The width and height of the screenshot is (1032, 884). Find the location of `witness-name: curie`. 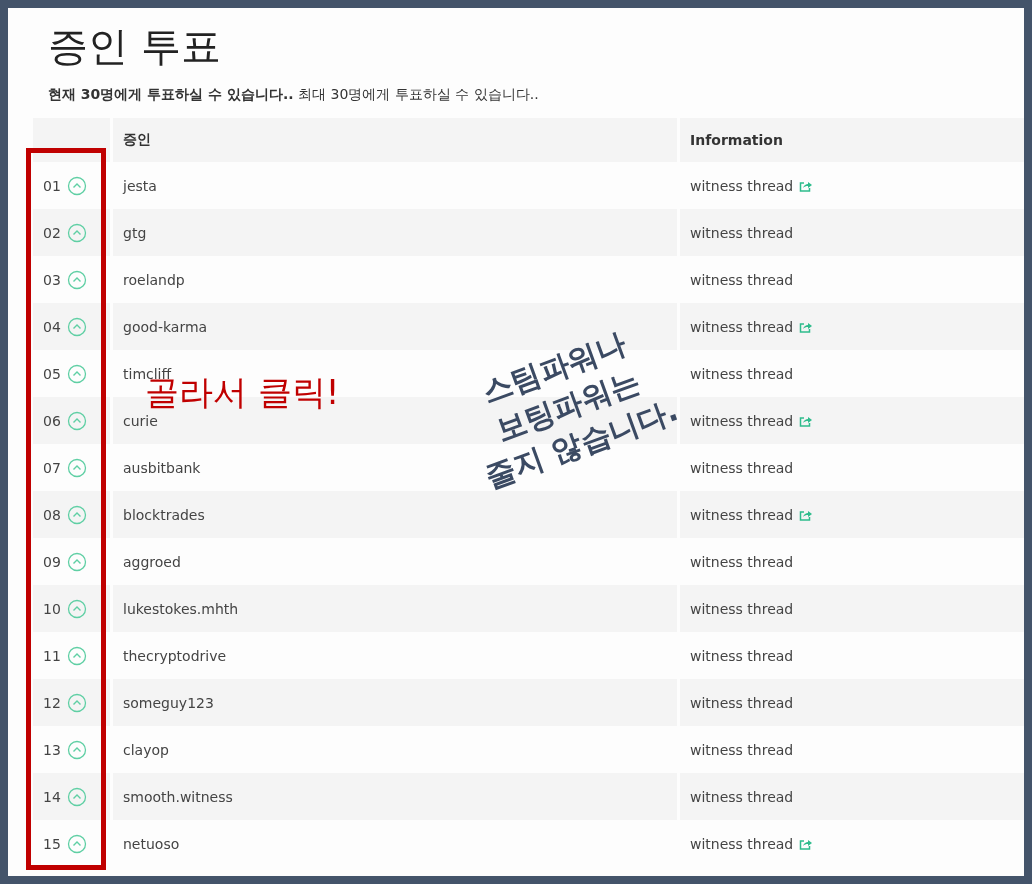

witness-name: curie is located at coordinates (140, 420).